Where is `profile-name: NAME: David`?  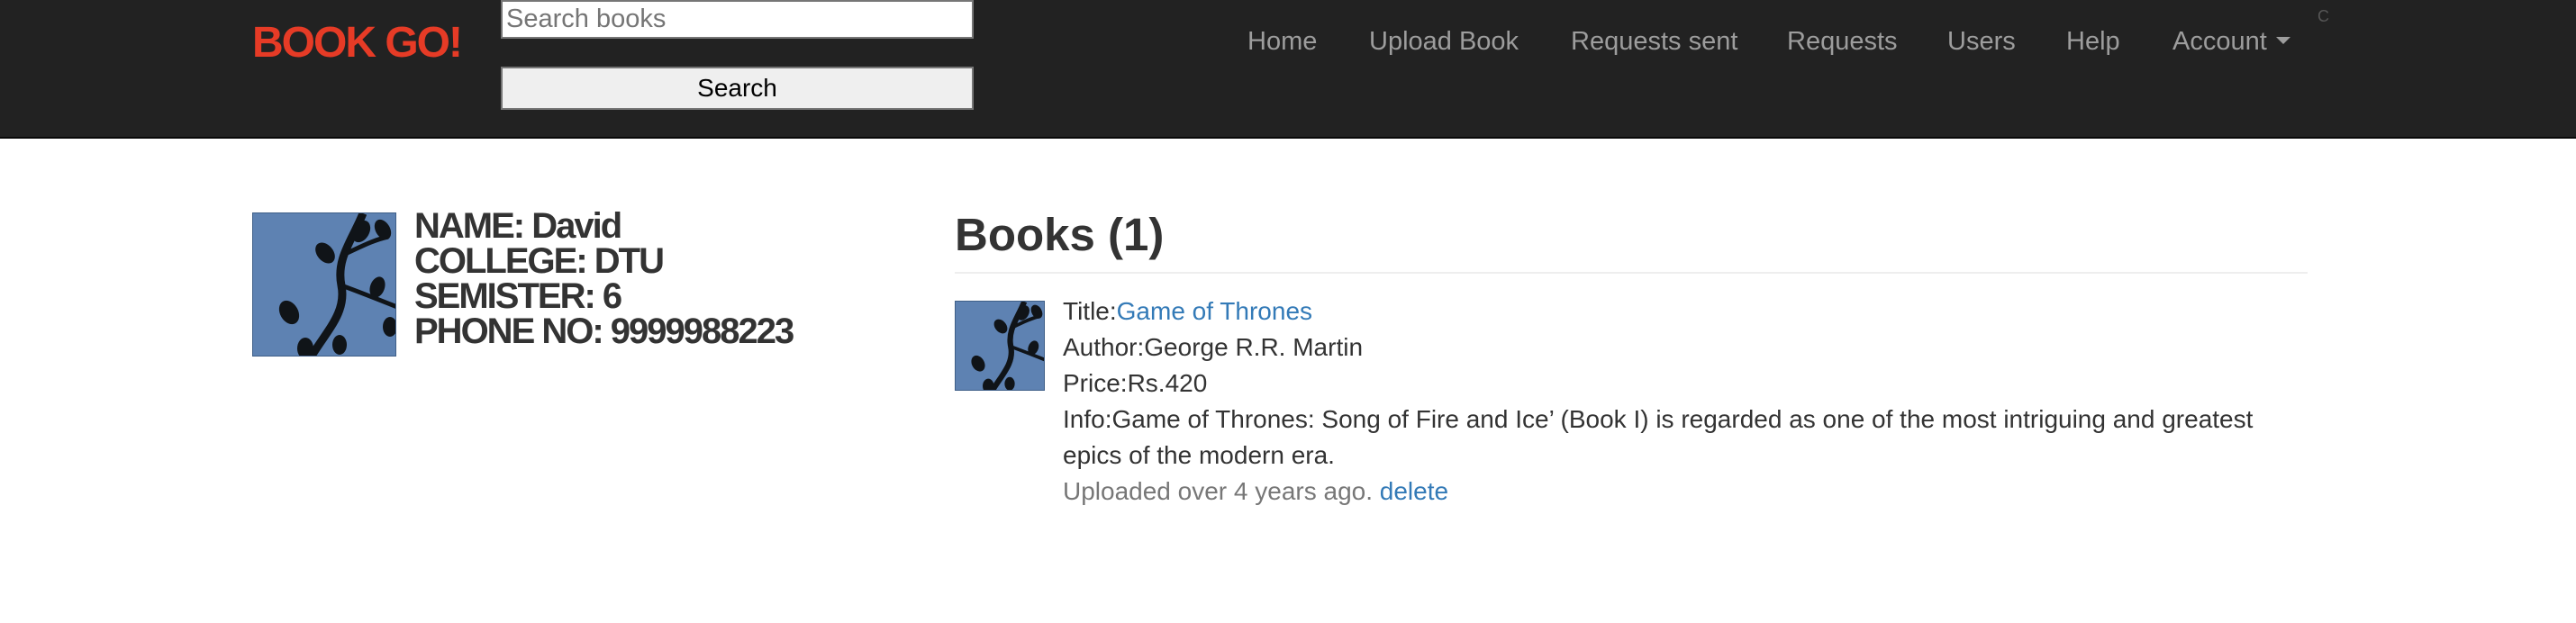 profile-name: NAME: David is located at coordinates (518, 226).